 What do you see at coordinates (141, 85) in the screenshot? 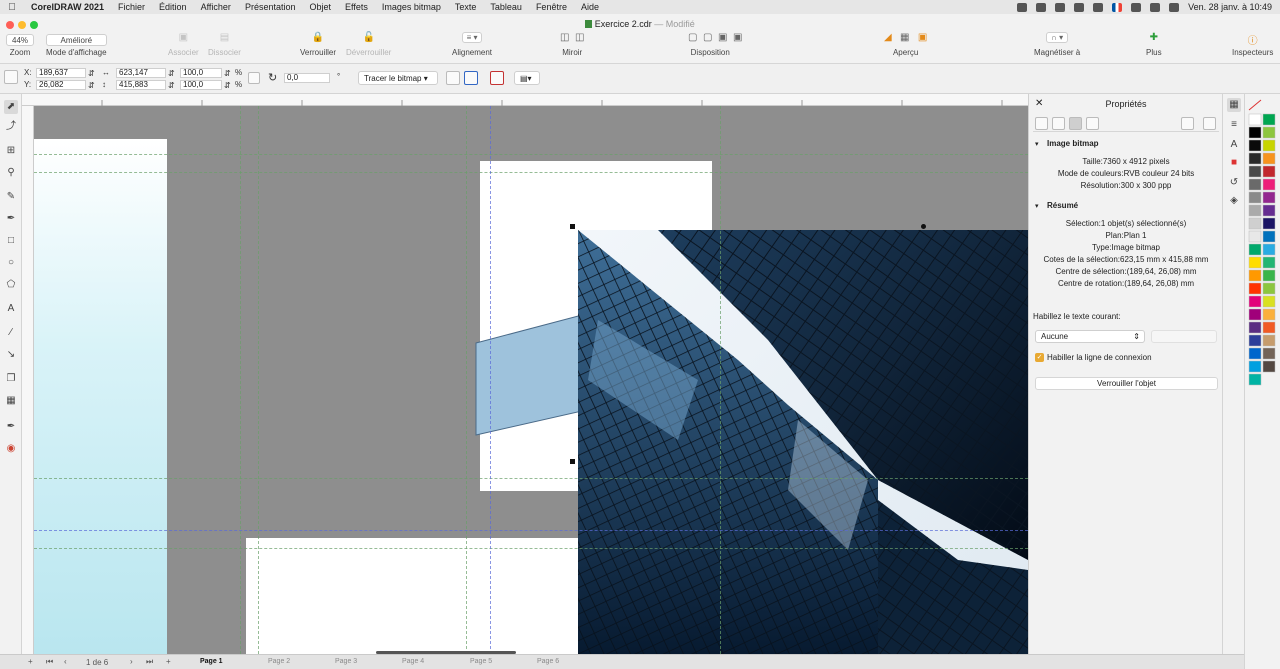
I see `height-field: 415,883` at bounding box center [141, 85].